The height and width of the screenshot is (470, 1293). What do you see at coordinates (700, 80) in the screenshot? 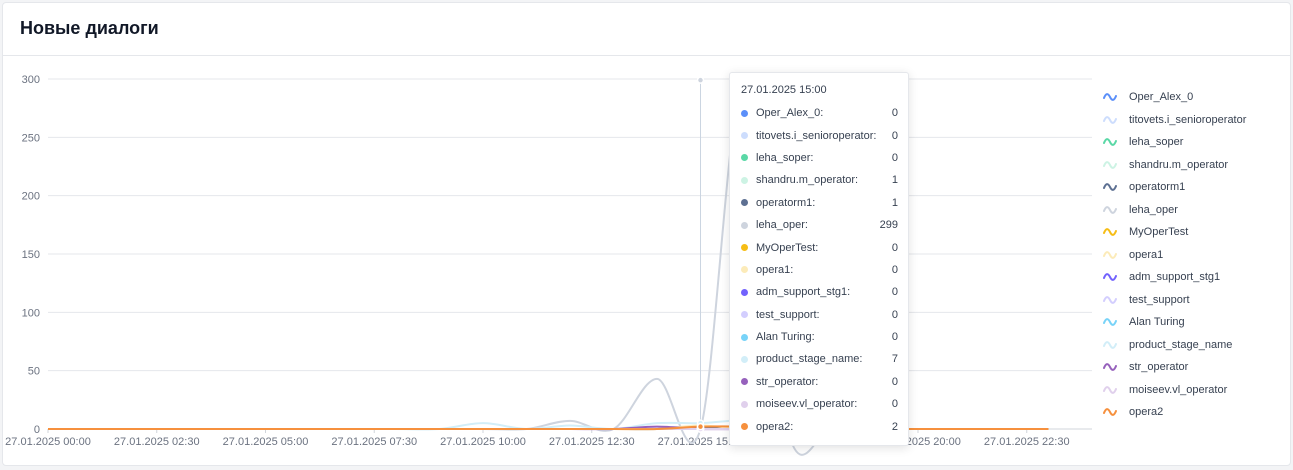
I see `hover-point-peak` at bounding box center [700, 80].